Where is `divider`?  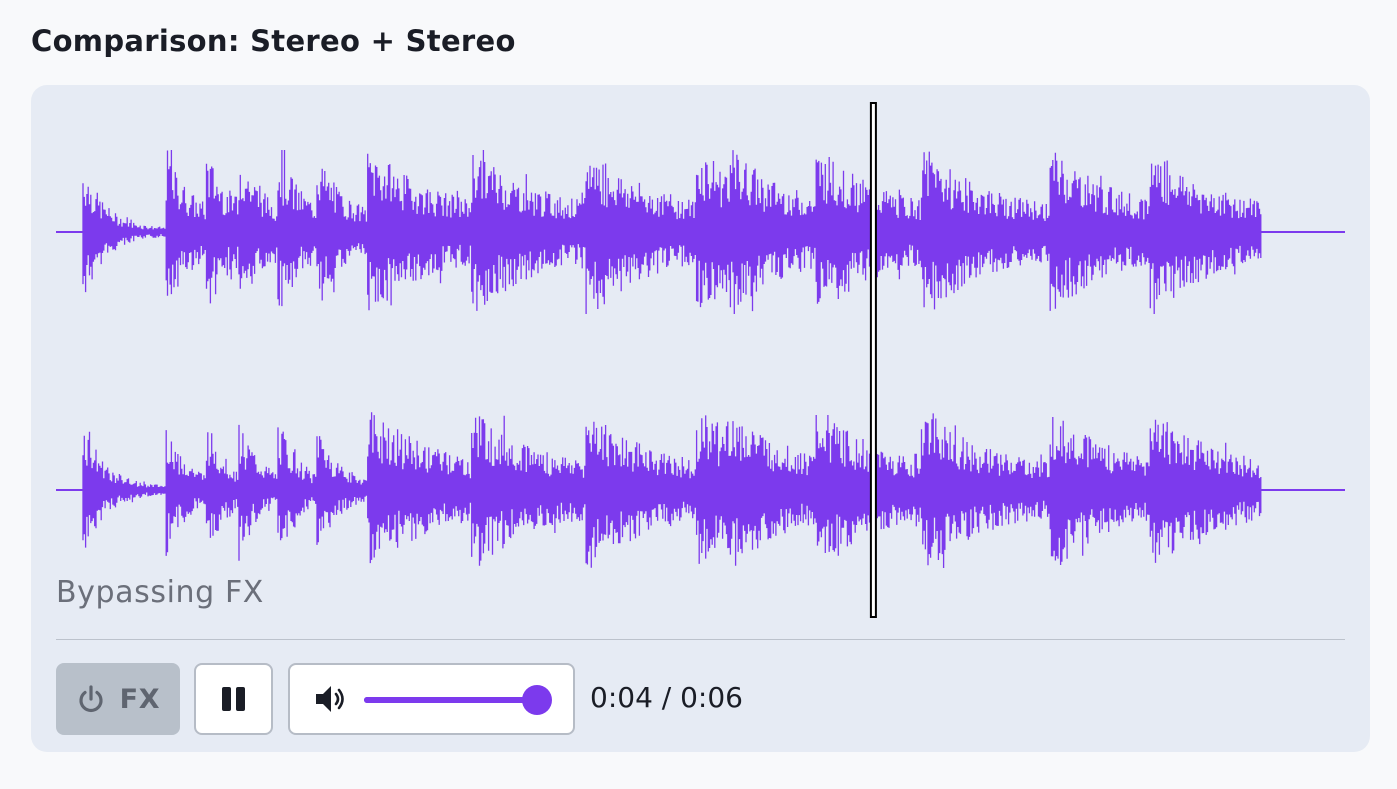 divider is located at coordinates (700, 639).